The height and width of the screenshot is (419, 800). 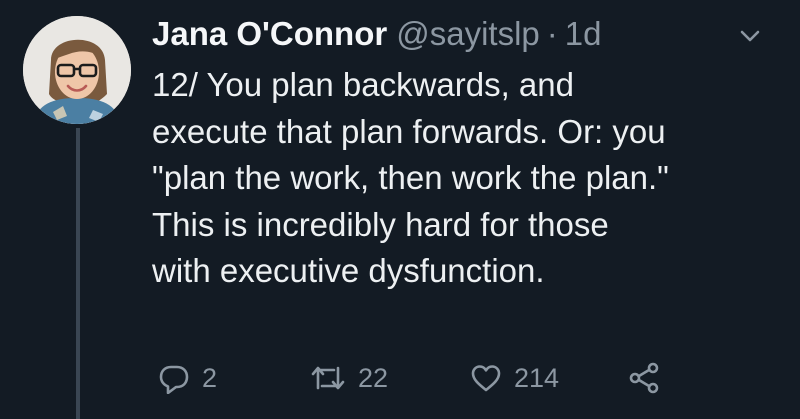 I want to click on tweet-header: Jana O'Connor @sayitslp · 1d, so click(x=376, y=34).